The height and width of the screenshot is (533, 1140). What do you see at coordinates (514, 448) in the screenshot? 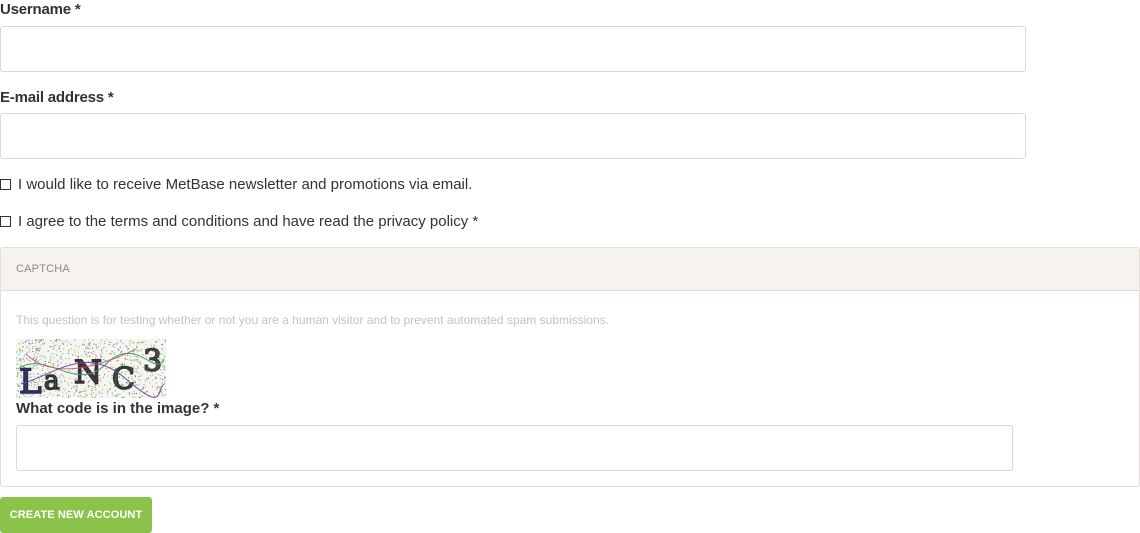
I see `captcha-answer-input` at bounding box center [514, 448].